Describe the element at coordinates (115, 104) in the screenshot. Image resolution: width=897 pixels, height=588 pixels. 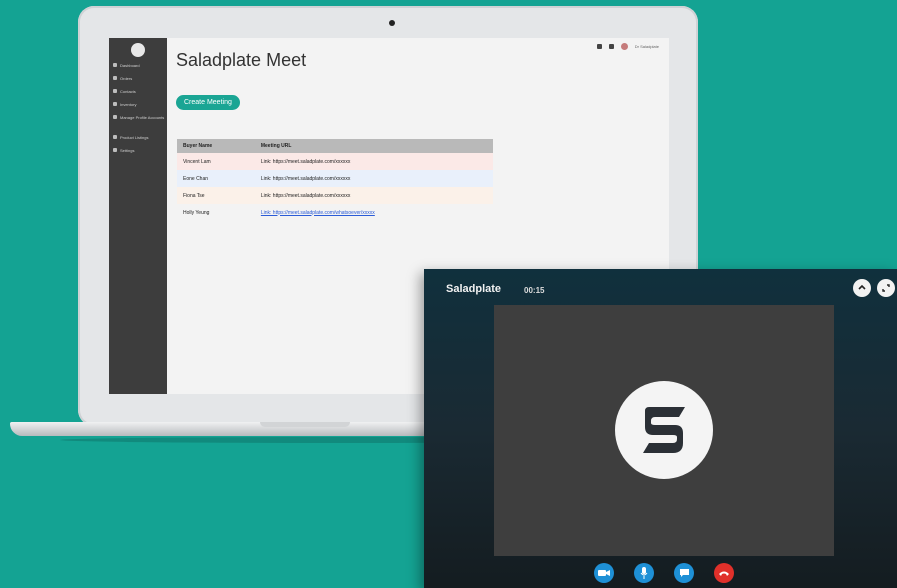
I see `inventory-icon` at that location.